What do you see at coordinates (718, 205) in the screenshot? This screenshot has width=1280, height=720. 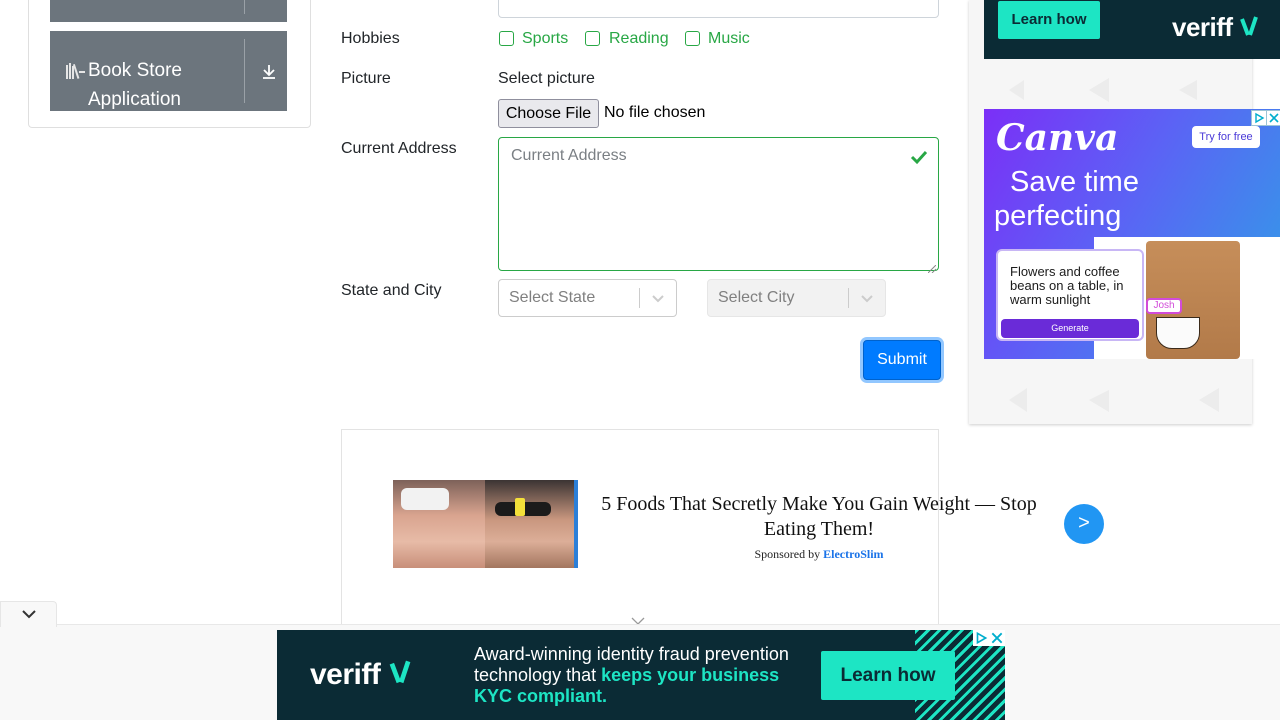 I see `current-address-textarea: Current Address` at bounding box center [718, 205].